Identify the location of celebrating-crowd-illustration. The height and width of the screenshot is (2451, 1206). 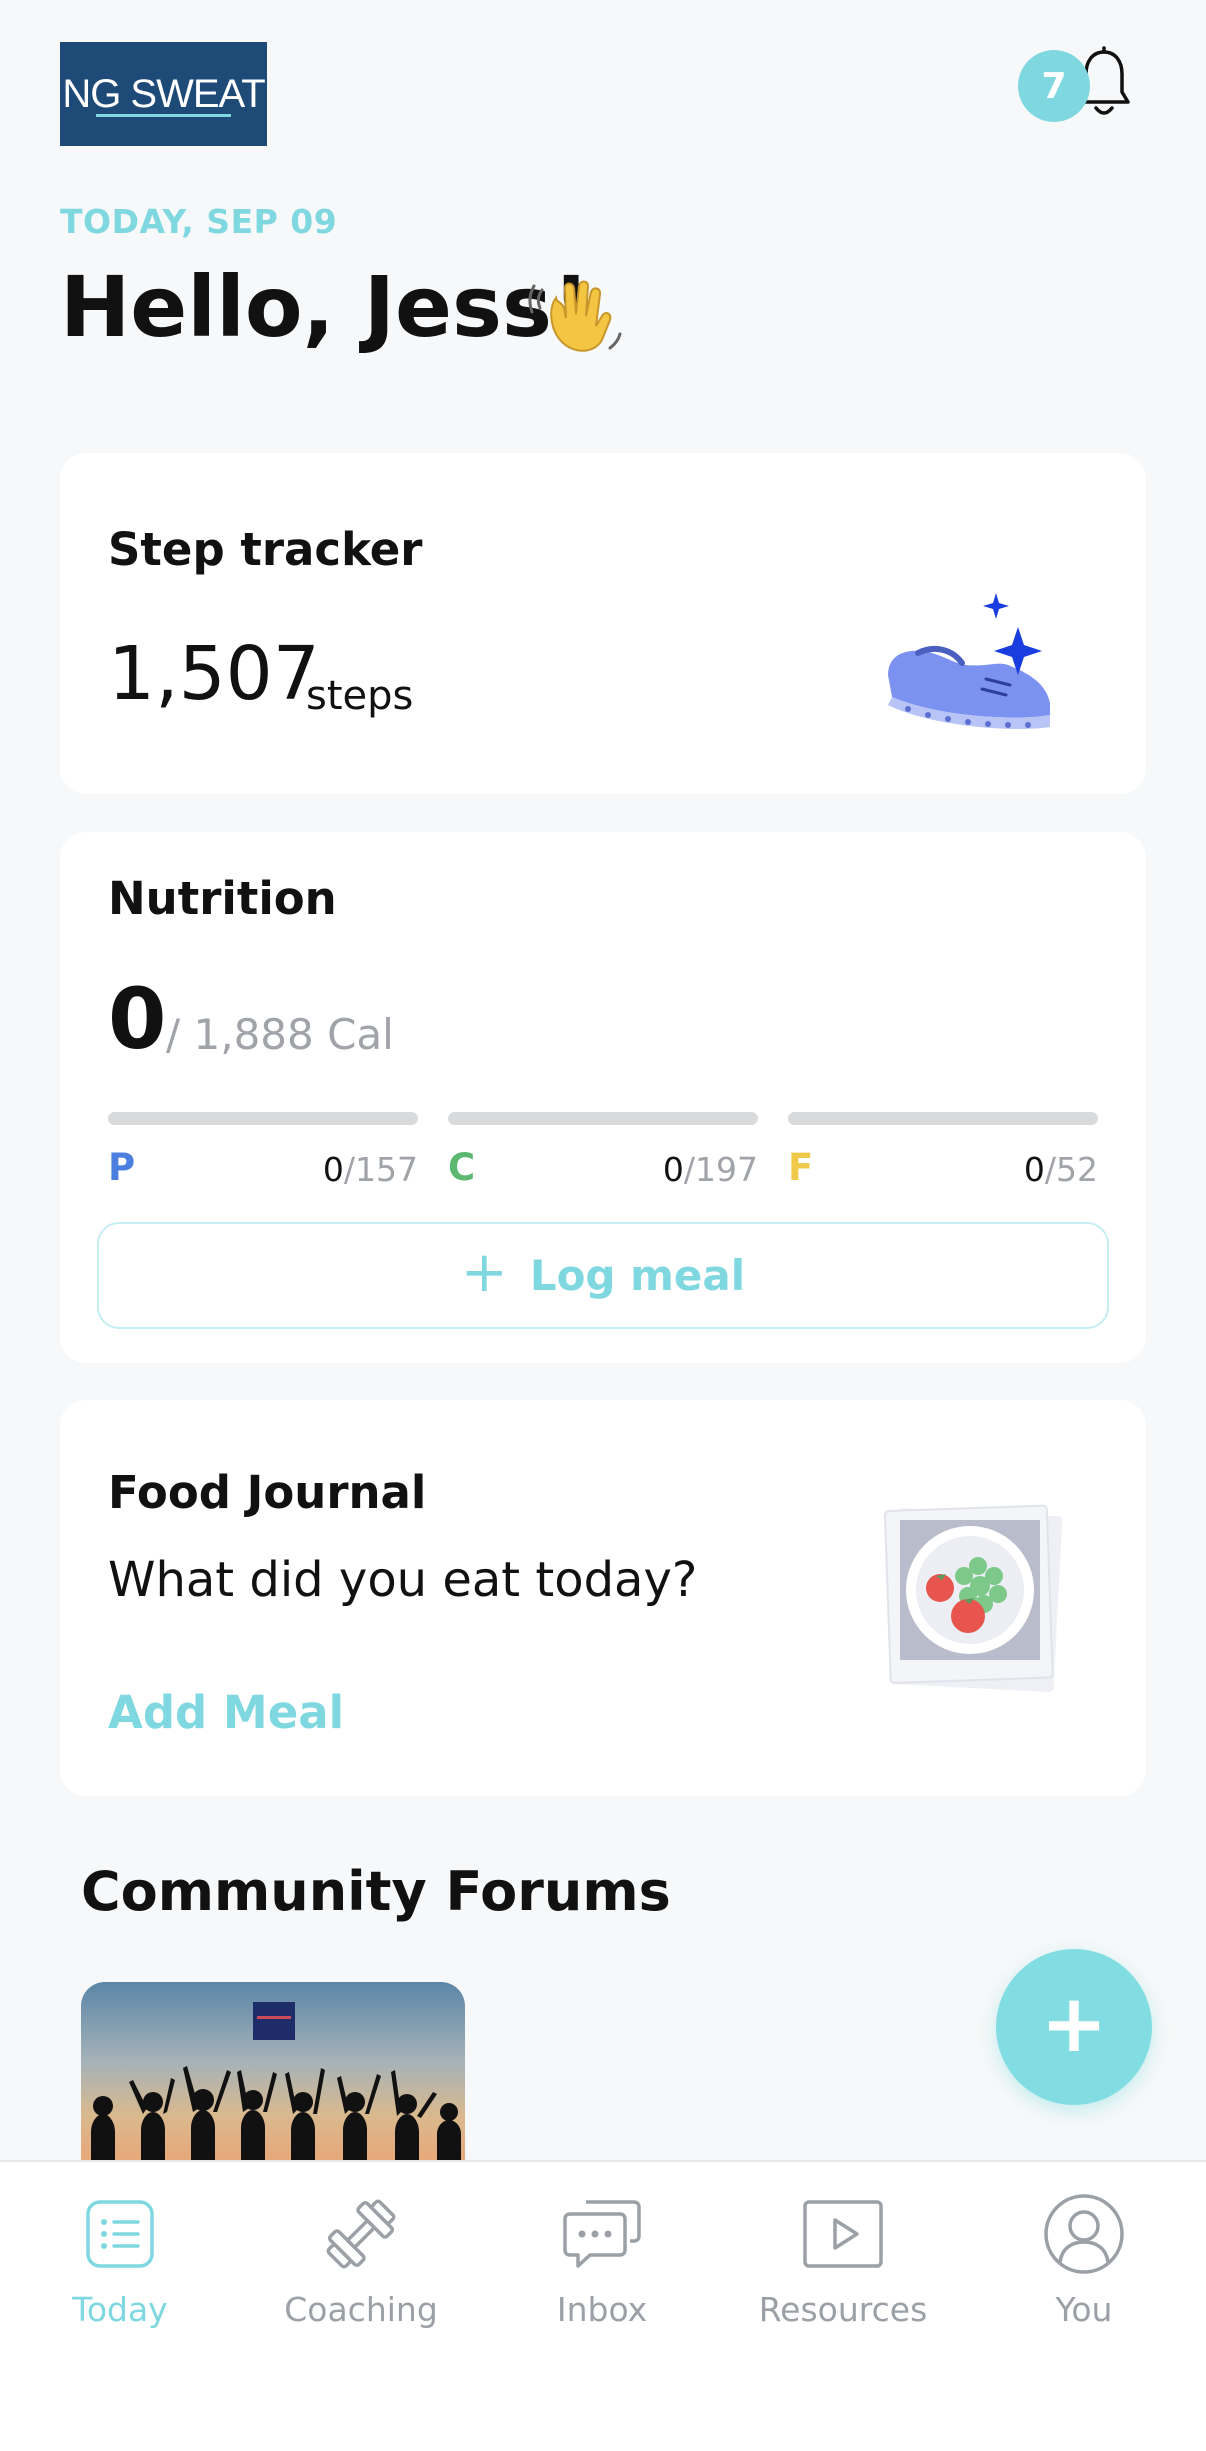
(276, 2081).